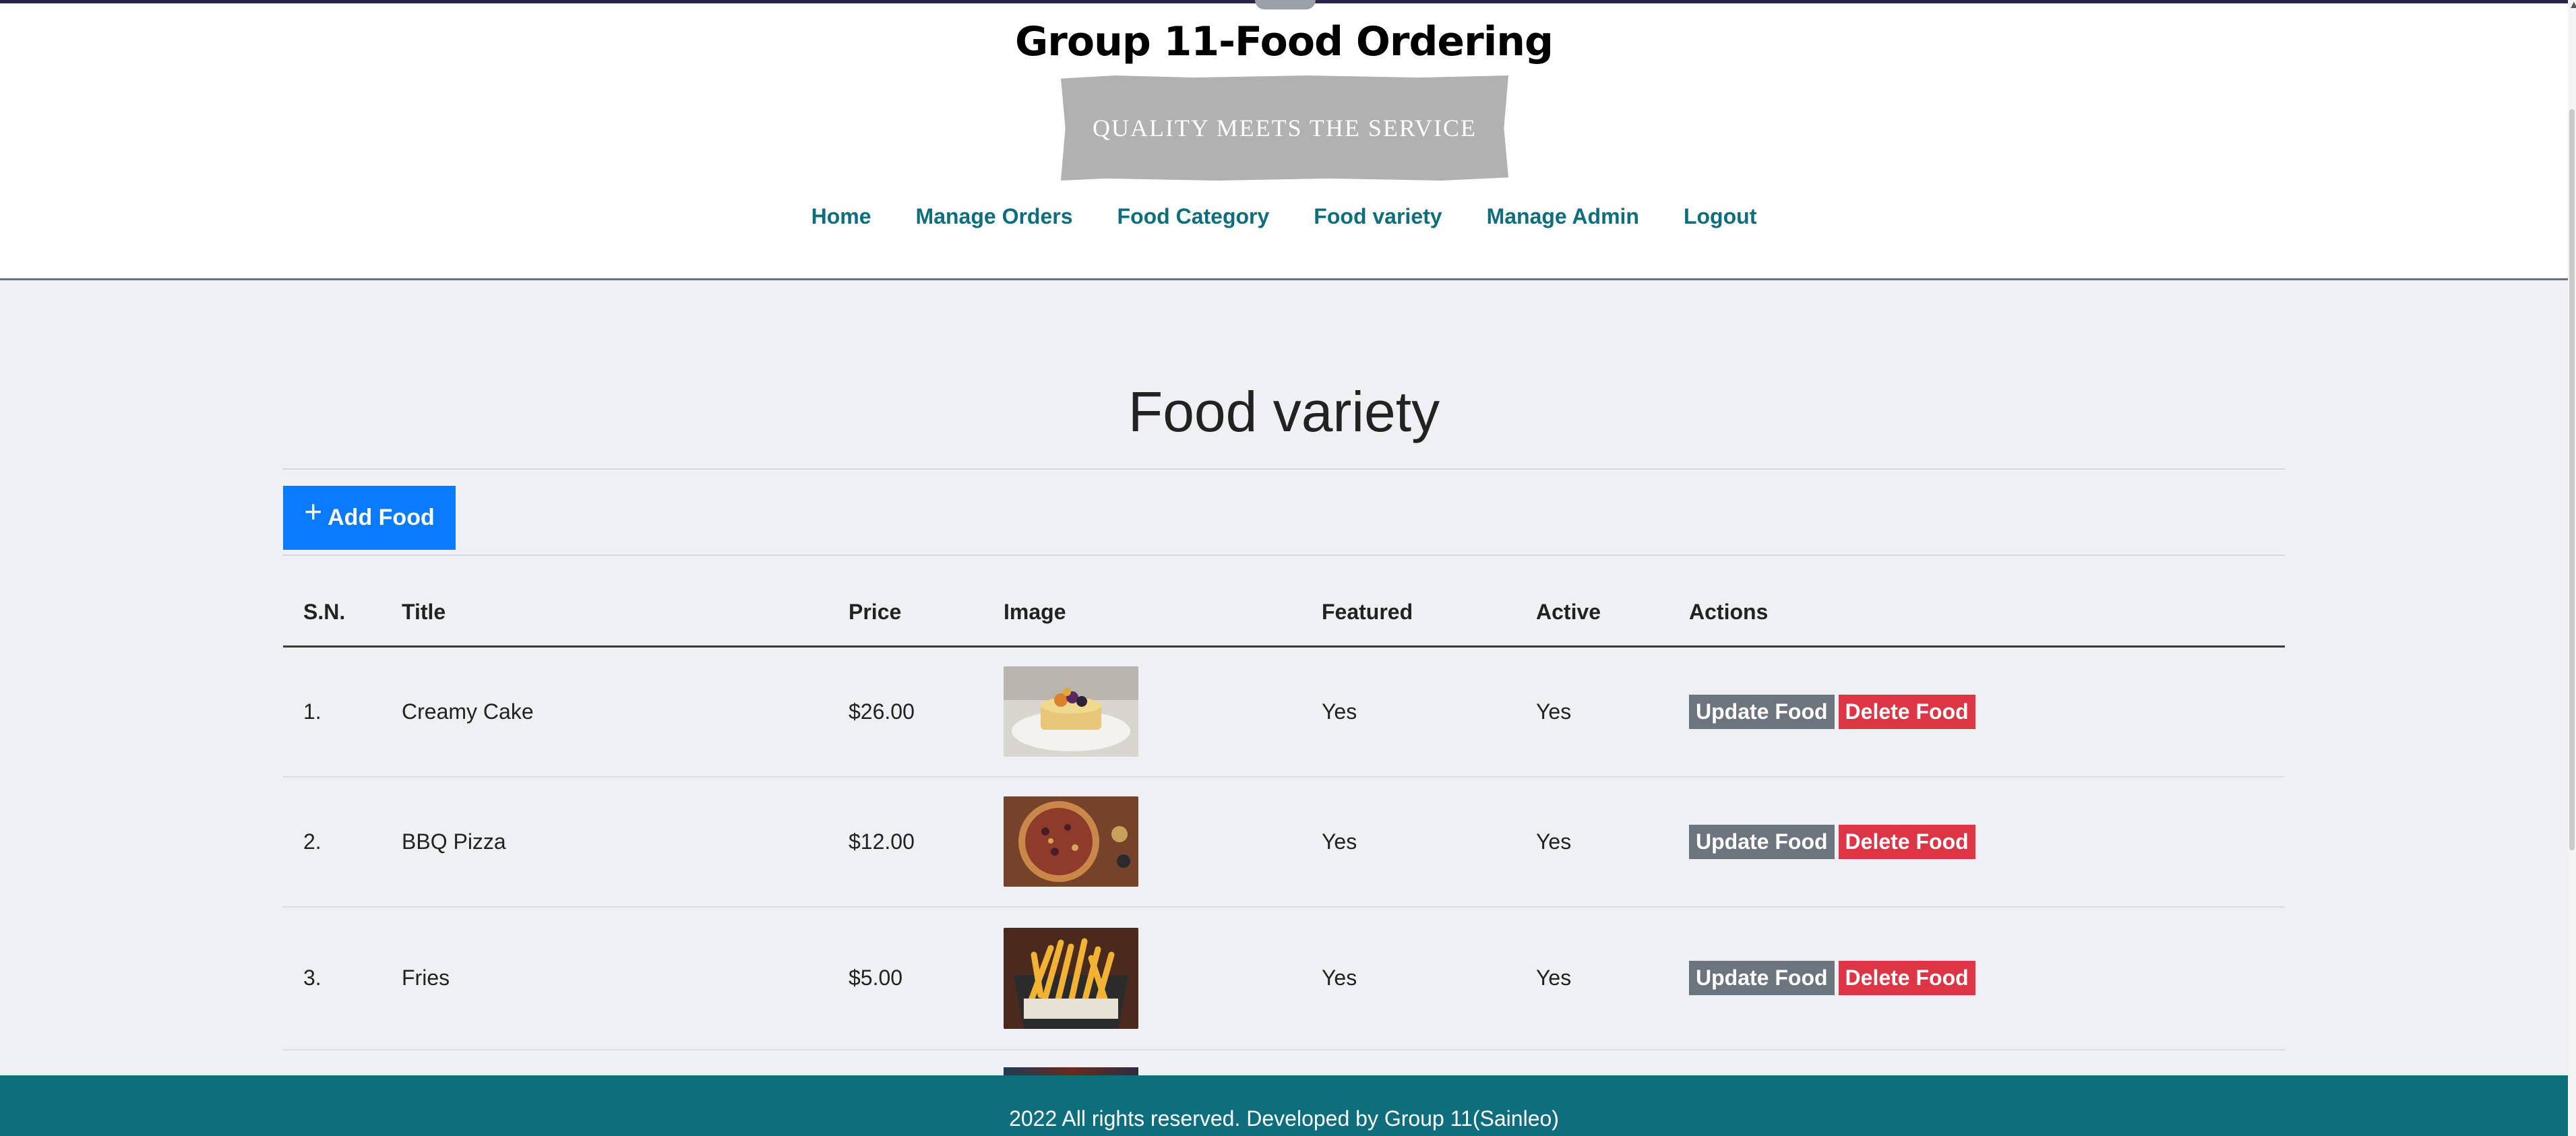 The height and width of the screenshot is (1136, 2576). I want to click on scrollbar-thumb, so click(2572, 480).